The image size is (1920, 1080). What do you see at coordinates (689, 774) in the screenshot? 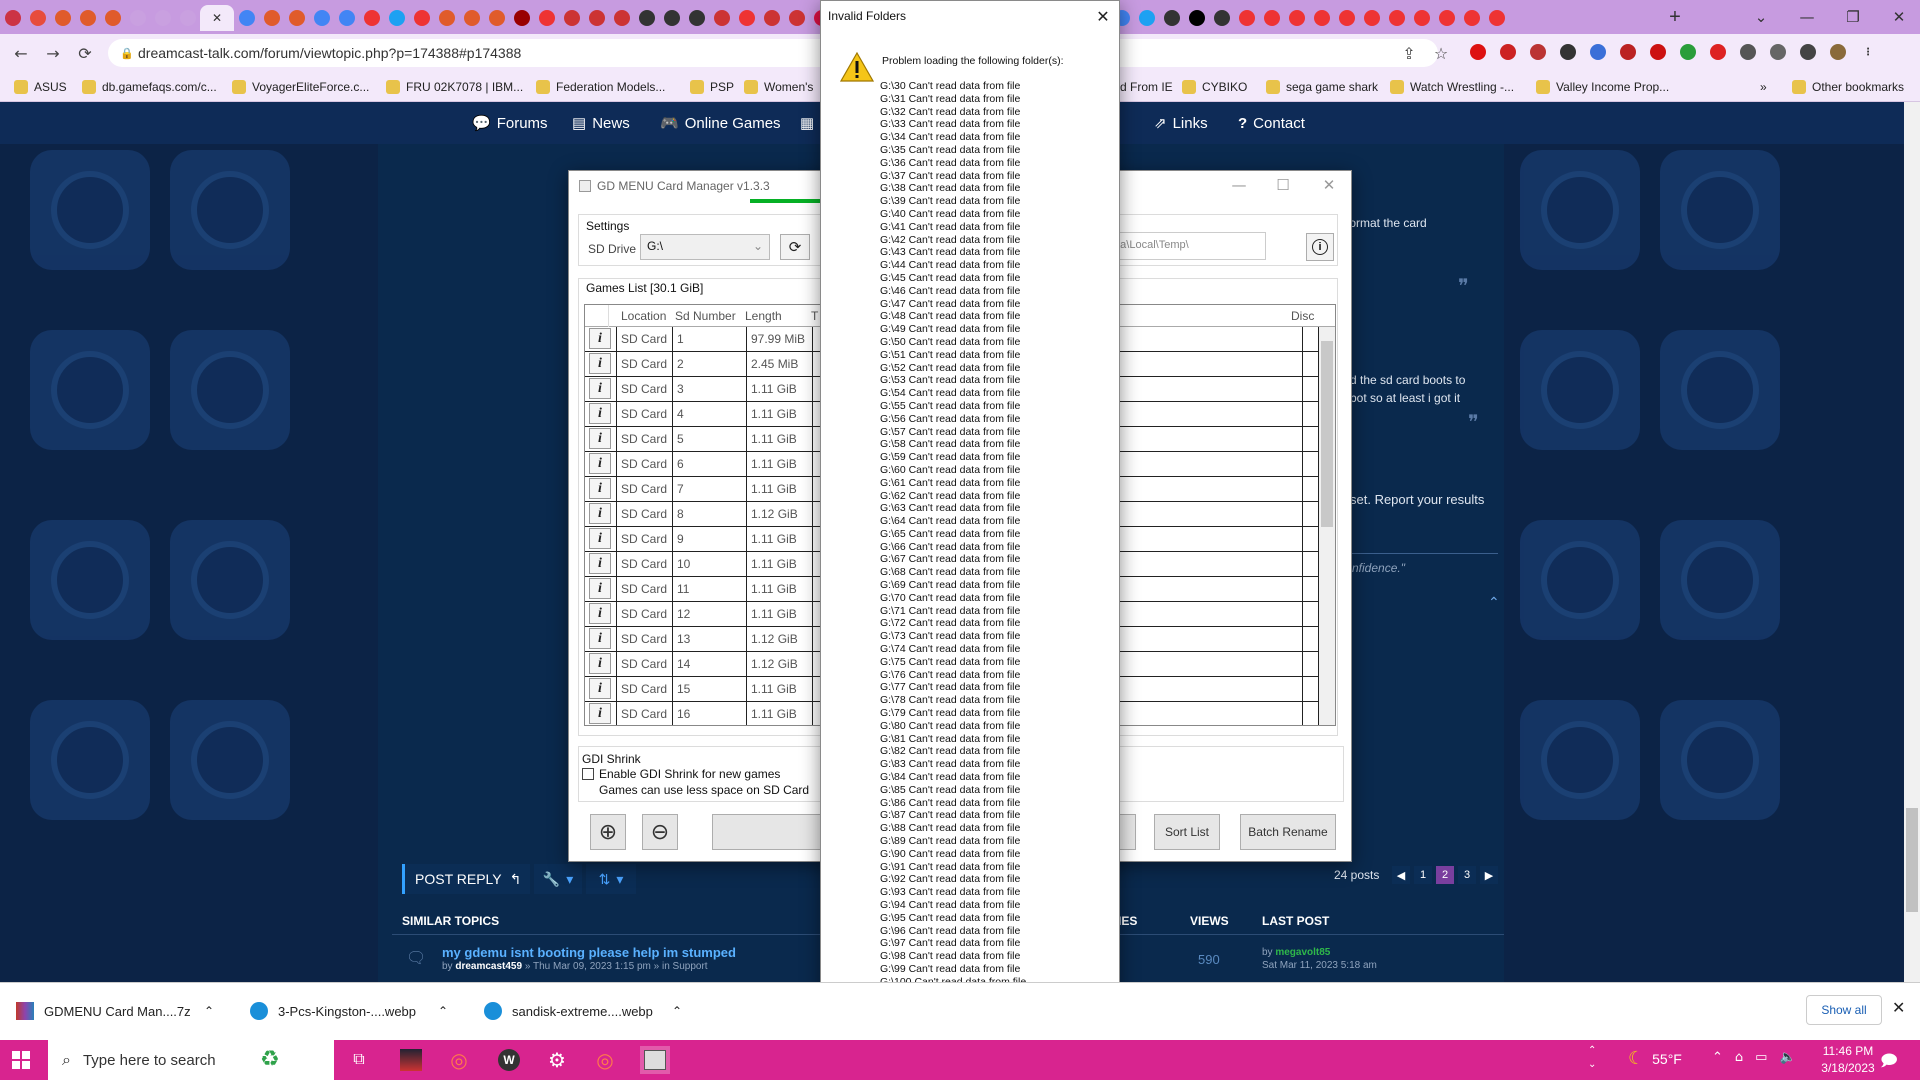
I see `gdi-shrink-enable-label: Enable GDI Shrink for new games` at bounding box center [689, 774].